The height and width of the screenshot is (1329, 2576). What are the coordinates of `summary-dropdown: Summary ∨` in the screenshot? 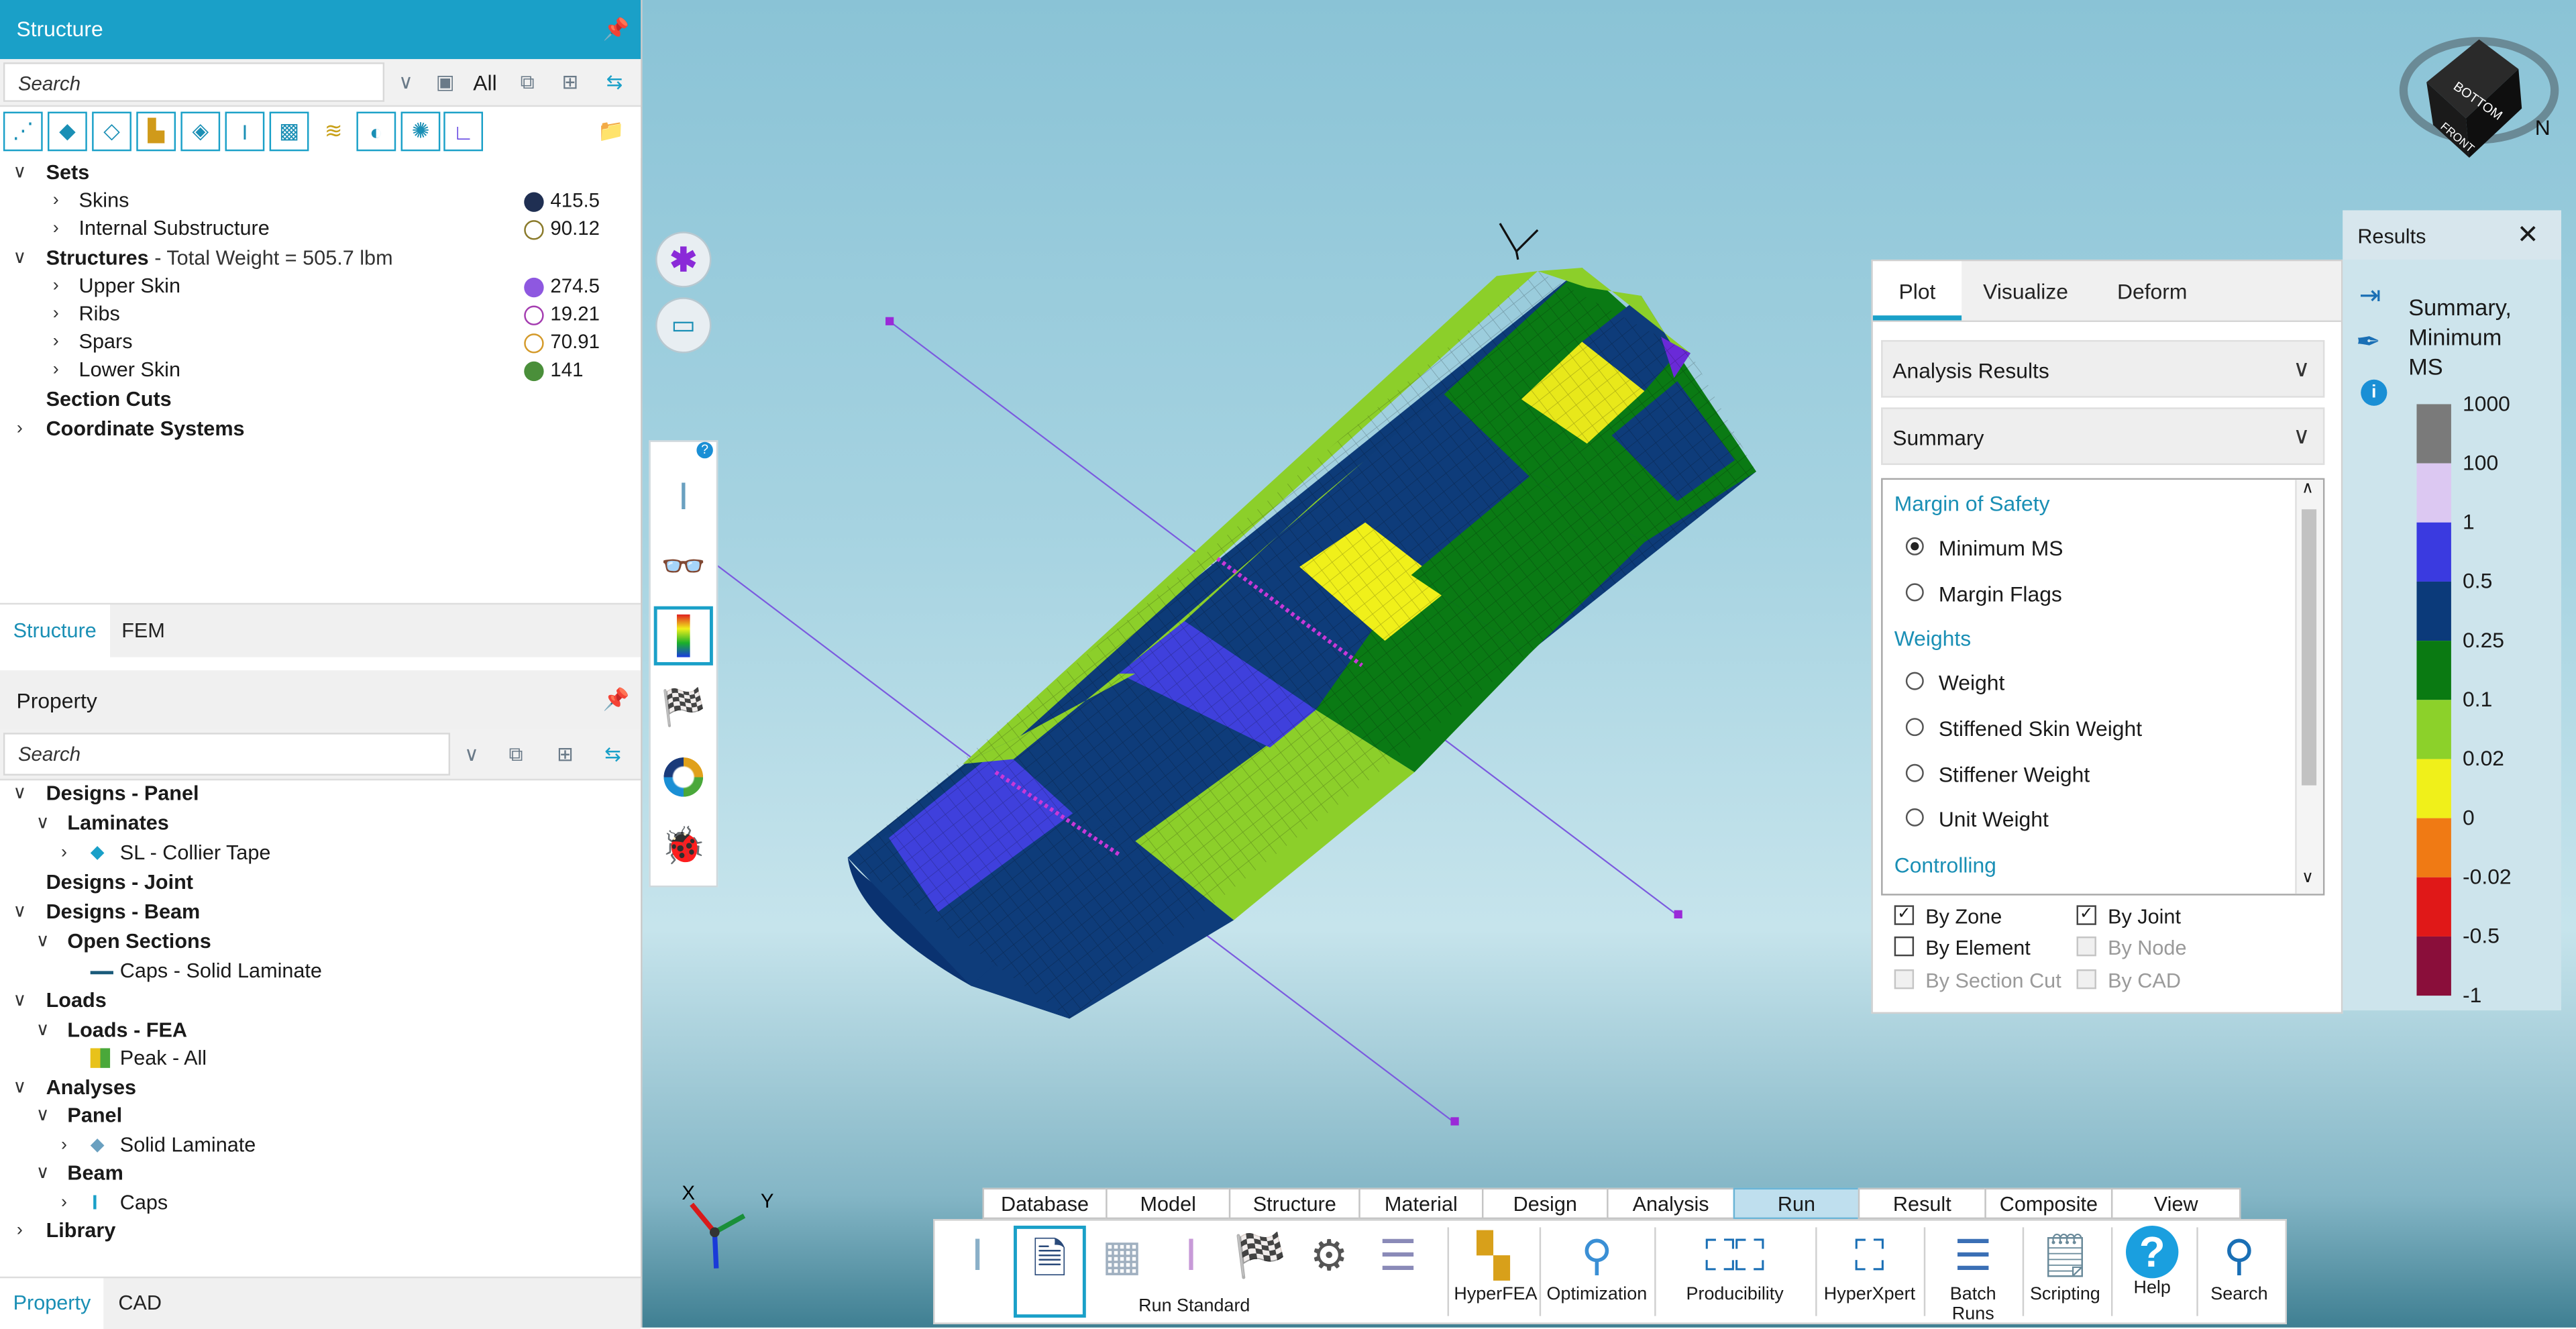 It's located at (2103, 436).